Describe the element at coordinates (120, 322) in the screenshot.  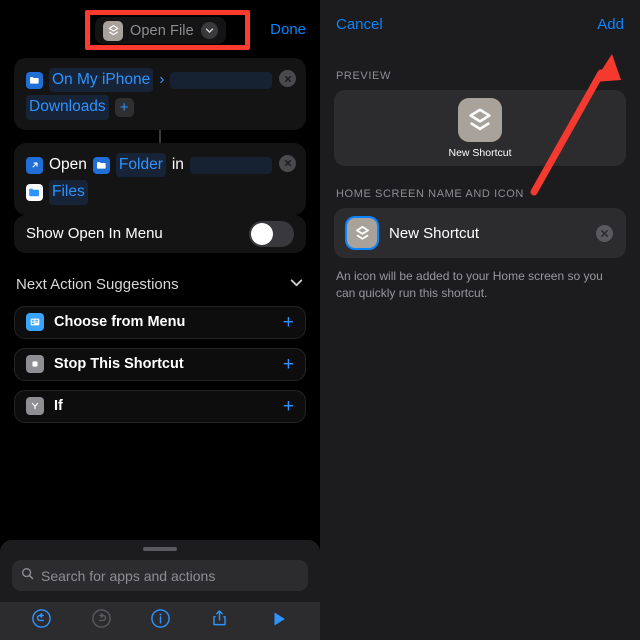
I see `suggestion-label: Choose from Menu` at that location.